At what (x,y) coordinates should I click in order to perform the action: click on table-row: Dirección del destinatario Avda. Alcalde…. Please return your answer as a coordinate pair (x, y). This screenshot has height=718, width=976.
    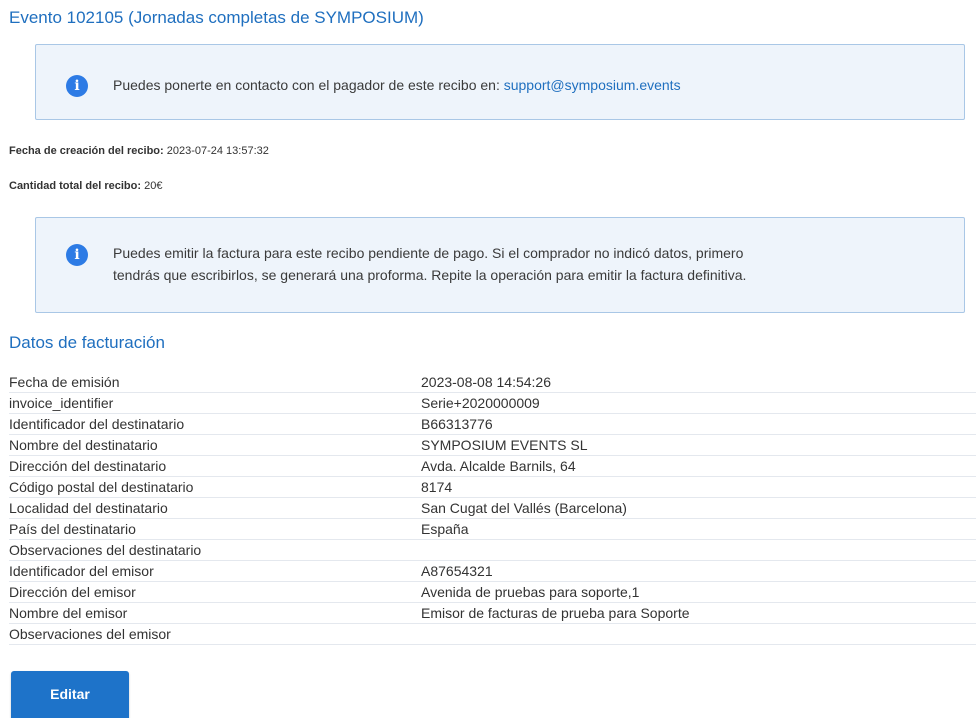
    Looking at the image, I should click on (492, 466).